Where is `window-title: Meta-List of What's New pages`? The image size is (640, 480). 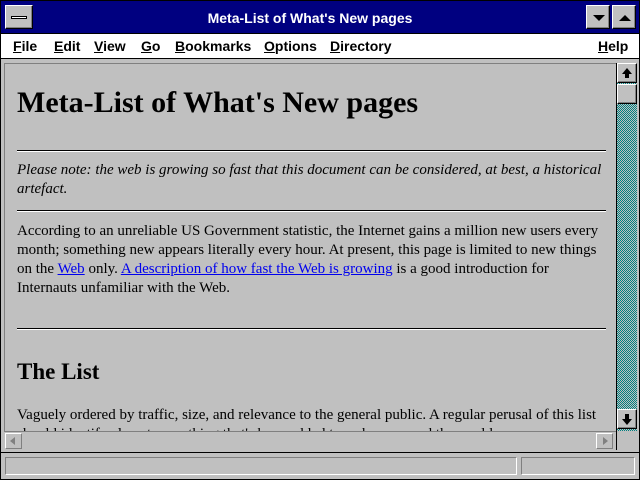 window-title: Meta-List of What's New pages is located at coordinates (310, 18).